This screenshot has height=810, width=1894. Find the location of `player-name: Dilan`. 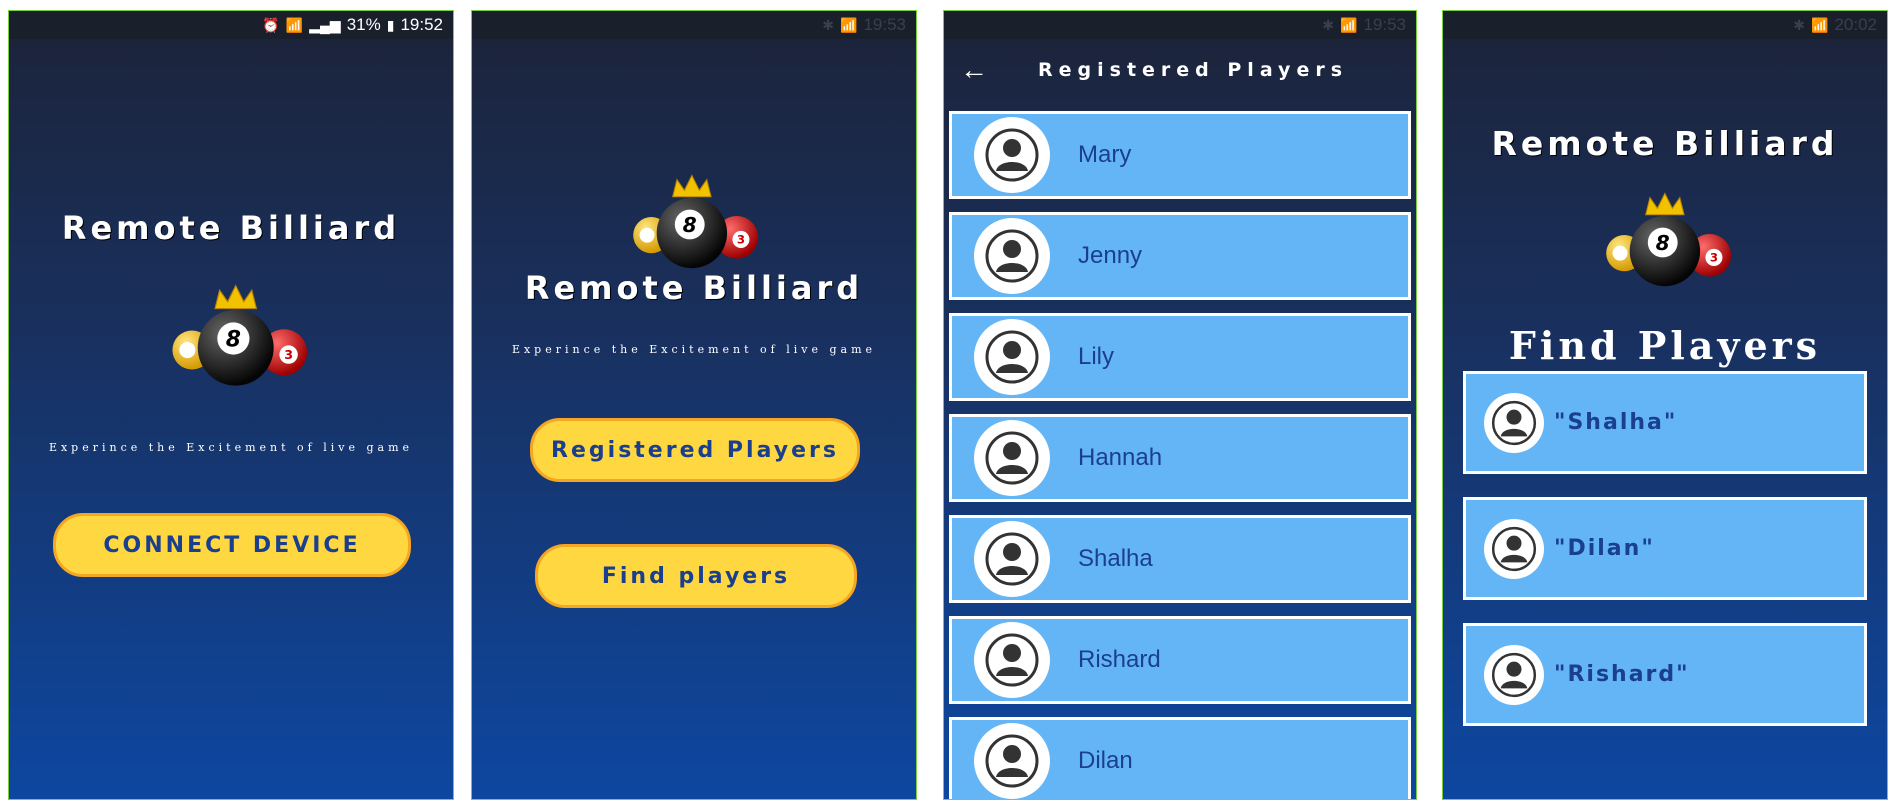

player-name: Dilan is located at coordinates (1105, 760).